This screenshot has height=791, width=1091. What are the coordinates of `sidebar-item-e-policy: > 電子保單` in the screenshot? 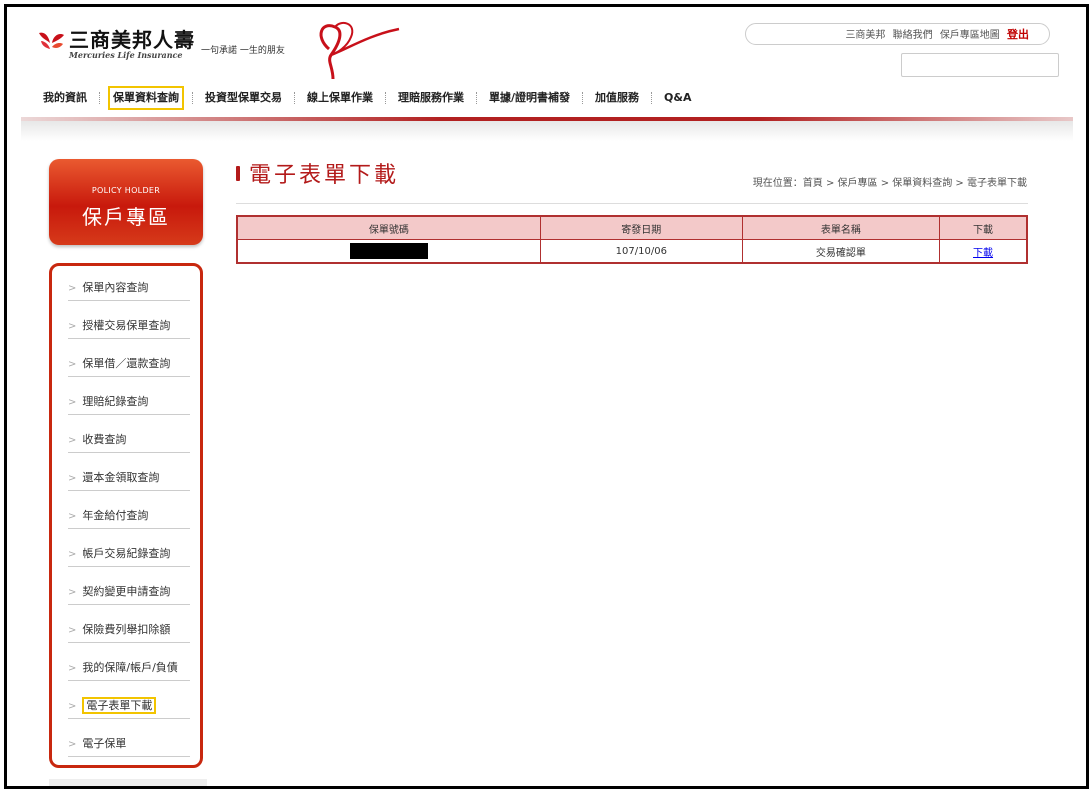 It's located at (129, 744).